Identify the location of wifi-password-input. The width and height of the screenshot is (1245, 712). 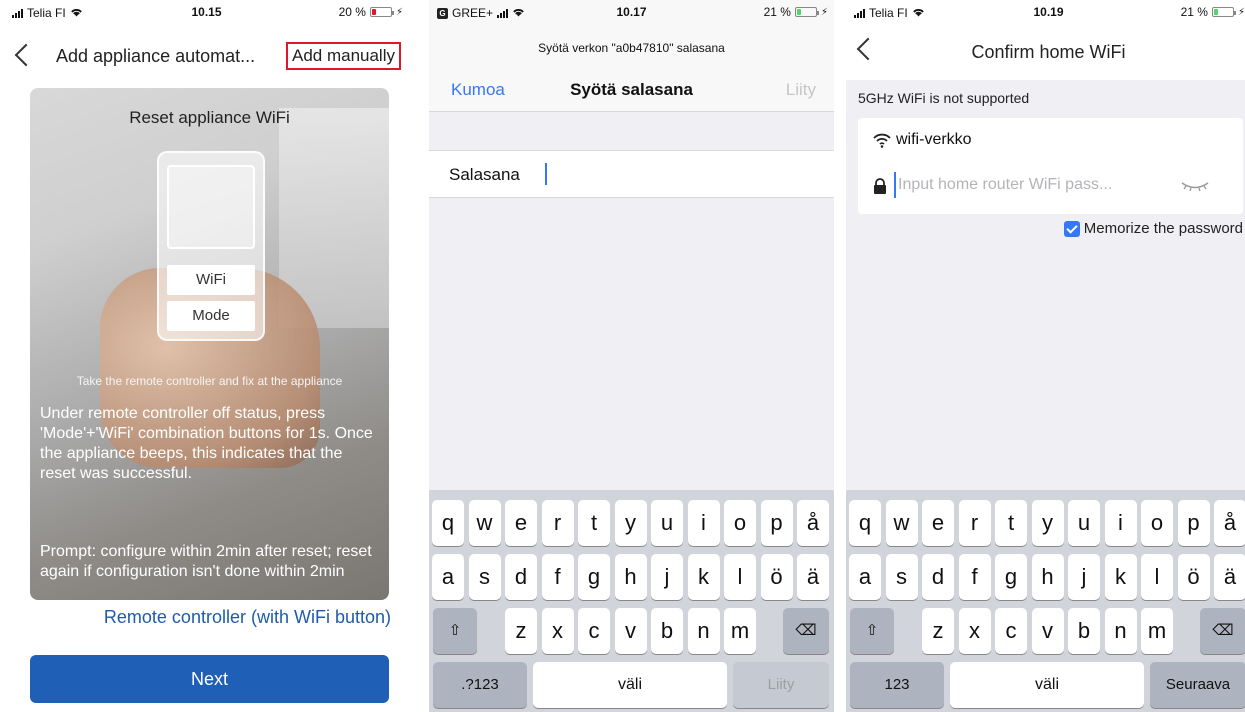
(1014, 185).